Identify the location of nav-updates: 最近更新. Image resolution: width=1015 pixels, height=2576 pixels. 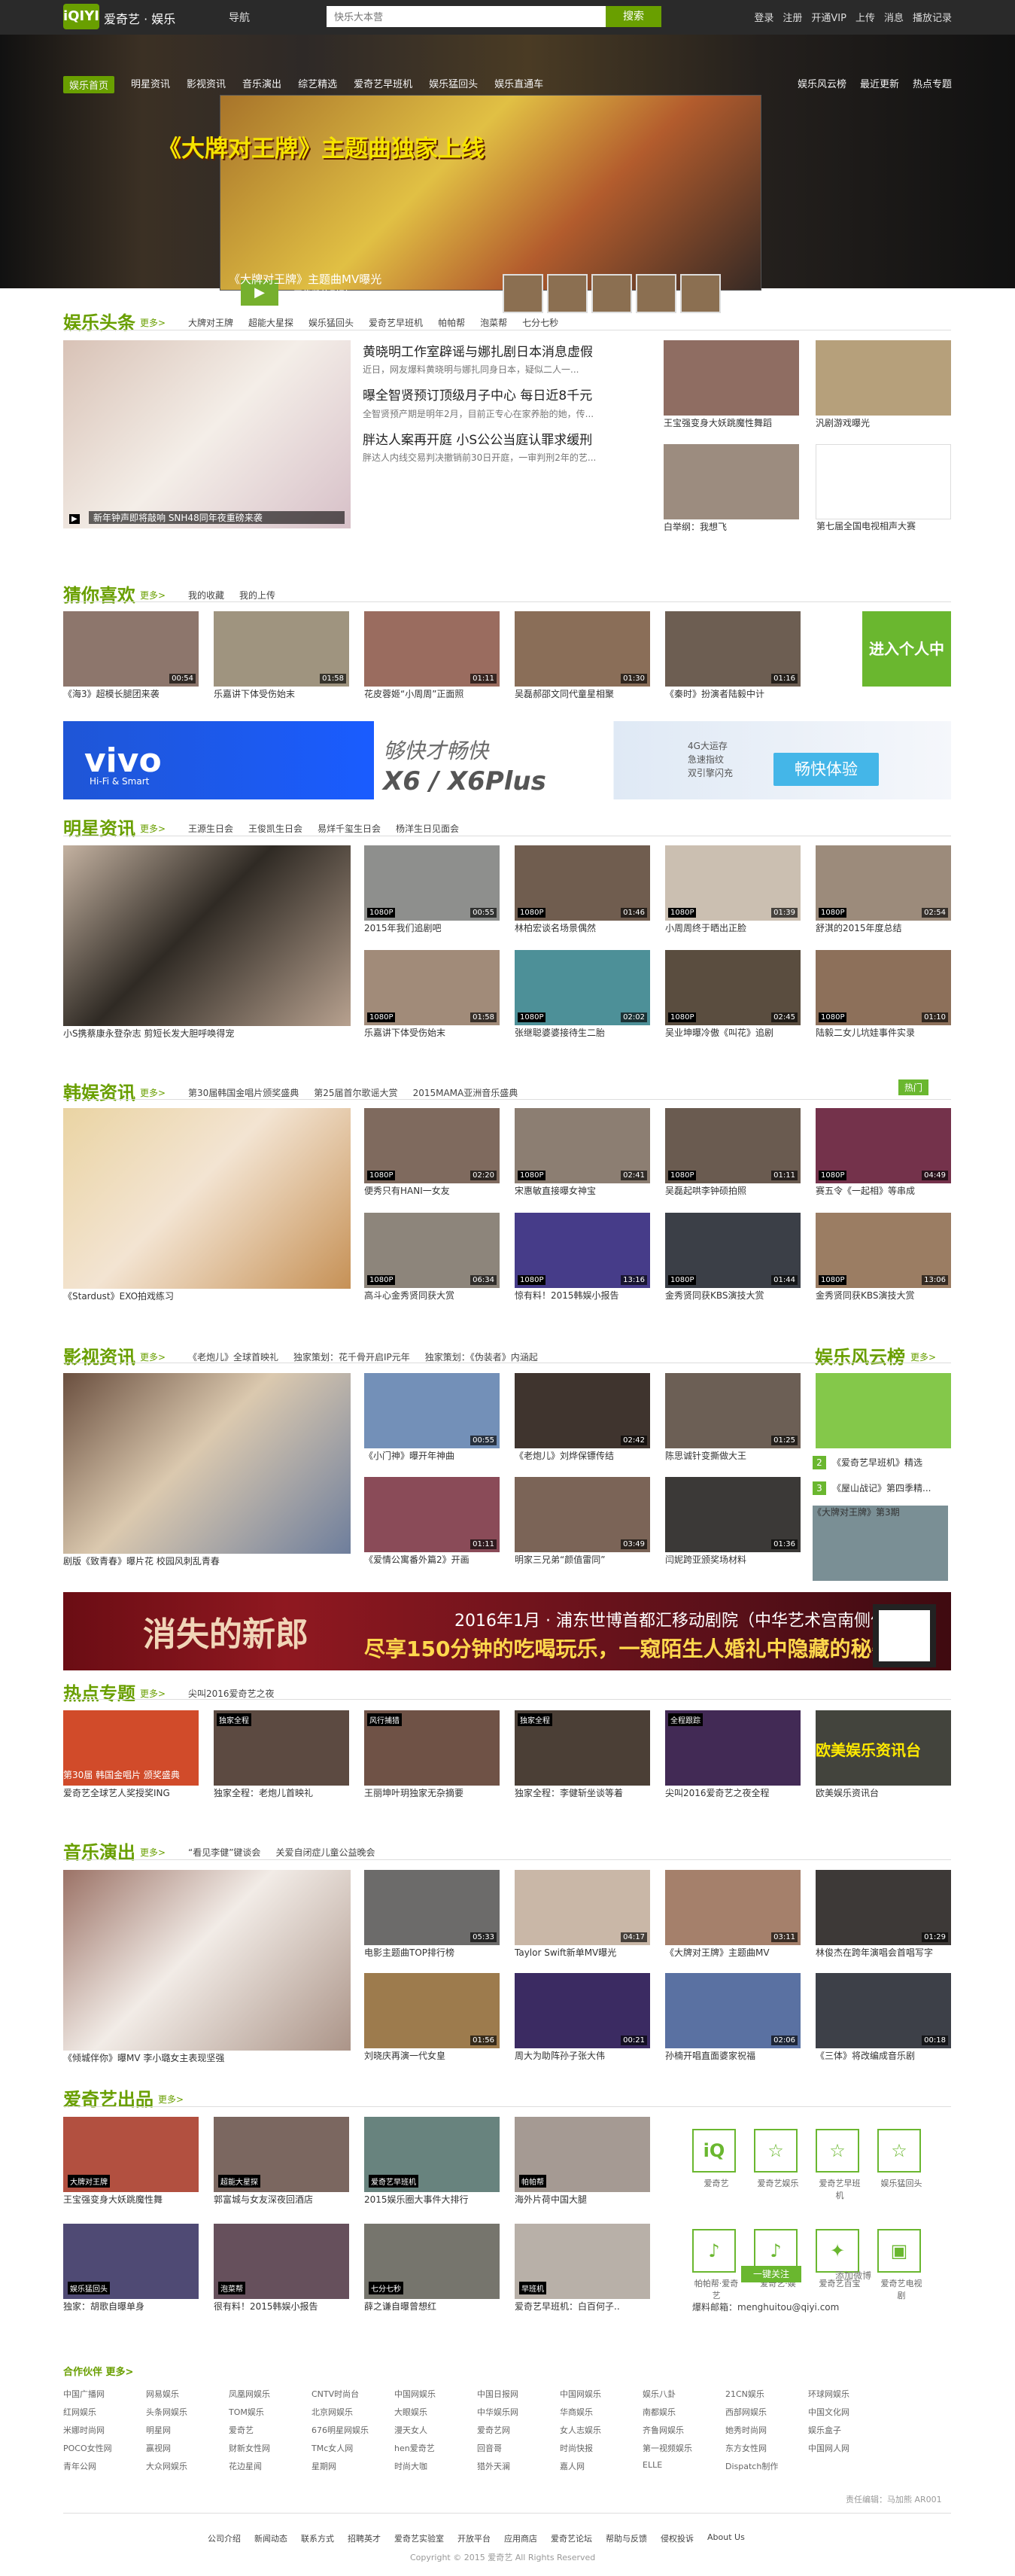
(879, 83).